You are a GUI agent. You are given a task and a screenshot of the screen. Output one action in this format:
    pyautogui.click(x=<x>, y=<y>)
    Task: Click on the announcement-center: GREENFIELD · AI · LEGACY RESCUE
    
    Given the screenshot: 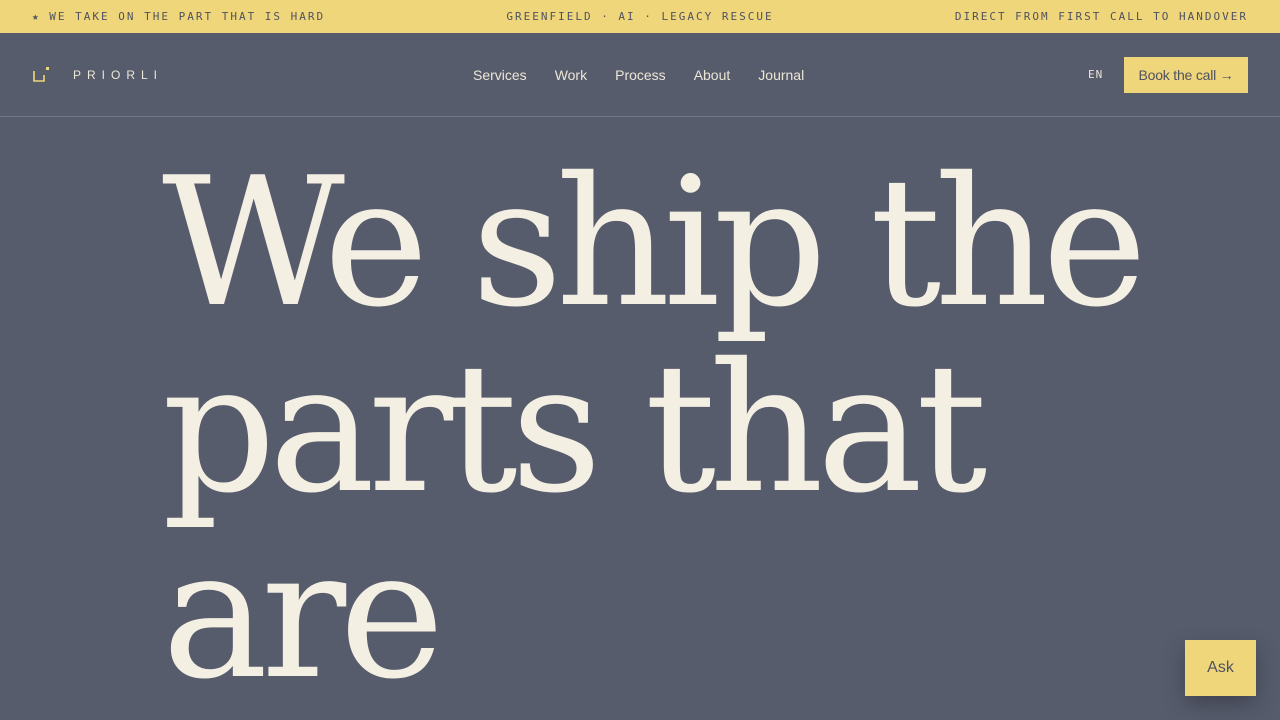 What is the action you would take?
    pyautogui.click(x=640, y=16)
    